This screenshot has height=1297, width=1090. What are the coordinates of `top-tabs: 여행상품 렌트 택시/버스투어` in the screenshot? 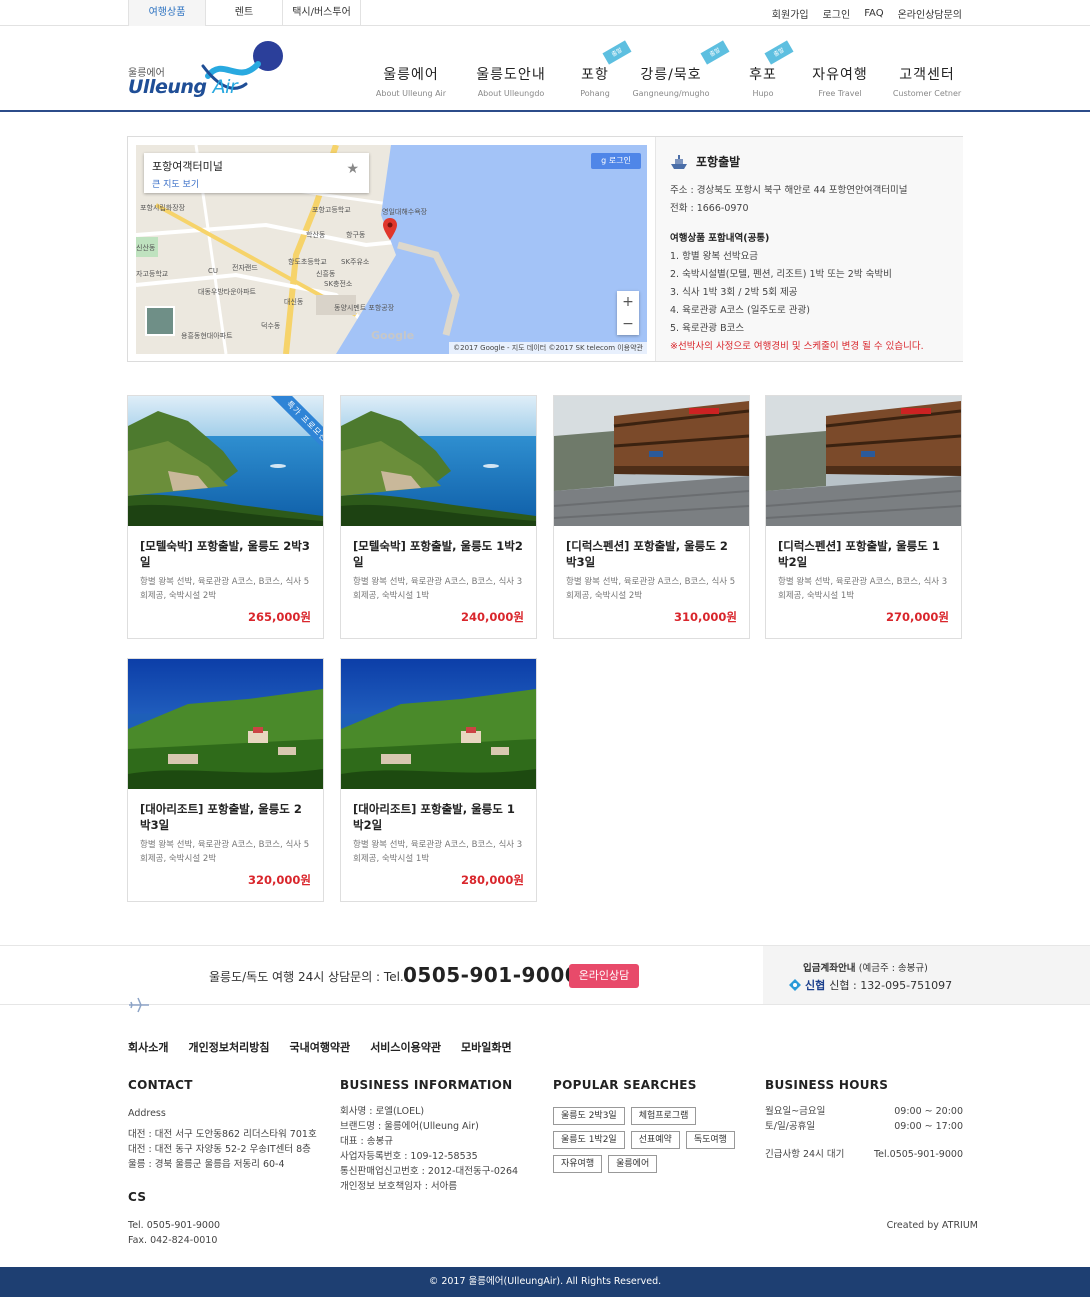 It's located at (244, 13).